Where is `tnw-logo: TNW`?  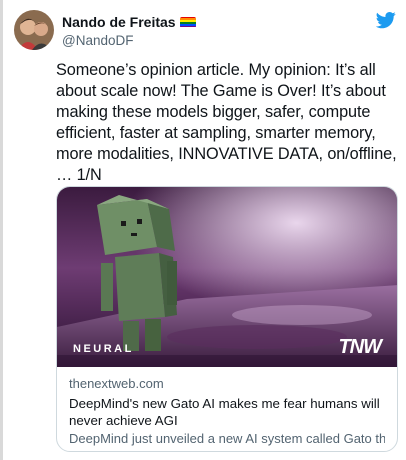 tnw-logo: TNW is located at coordinates (360, 347).